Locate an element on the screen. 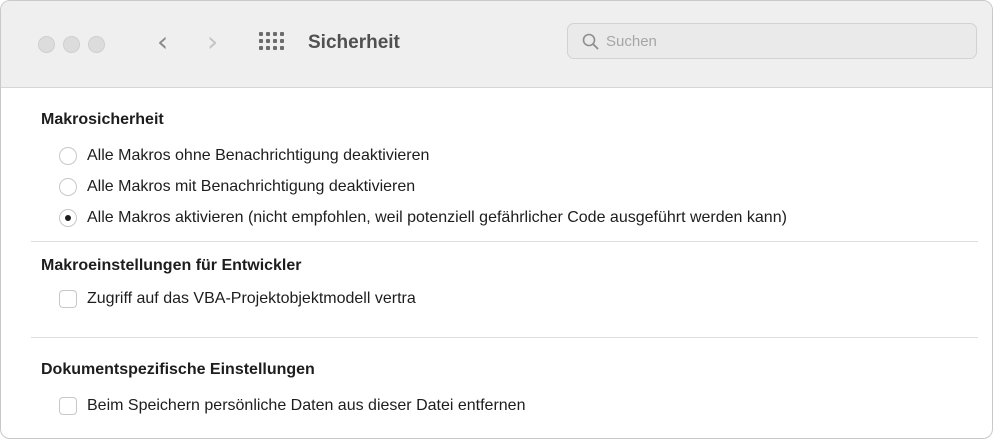  radio-button-selected is located at coordinates (68, 218).